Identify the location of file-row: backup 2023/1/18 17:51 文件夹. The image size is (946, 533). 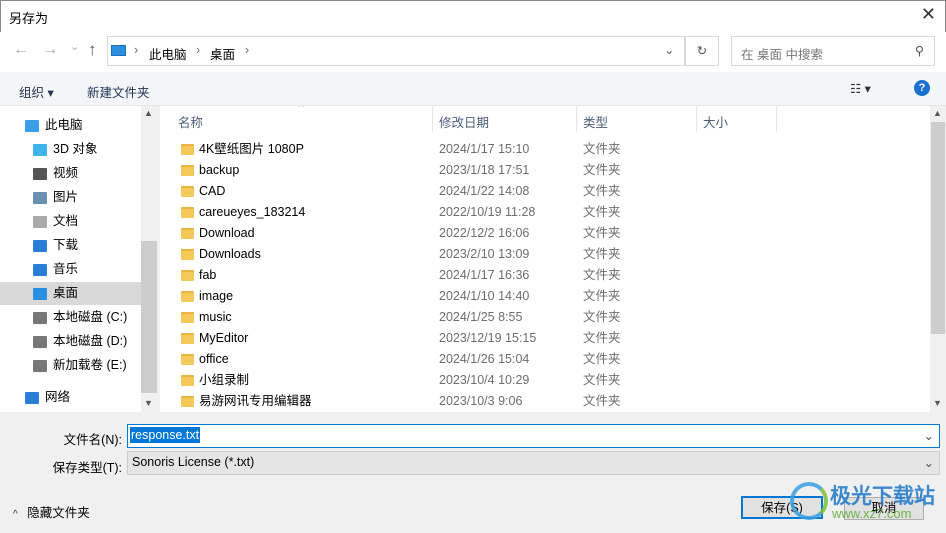
(545, 170).